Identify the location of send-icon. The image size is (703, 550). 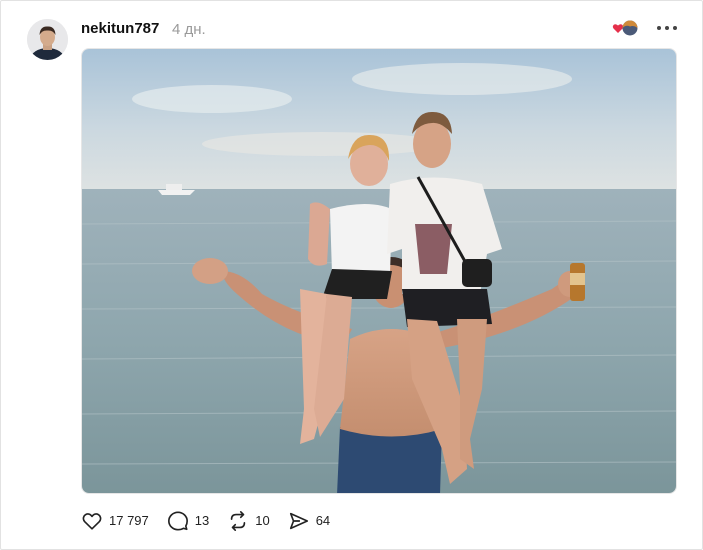
(298, 521).